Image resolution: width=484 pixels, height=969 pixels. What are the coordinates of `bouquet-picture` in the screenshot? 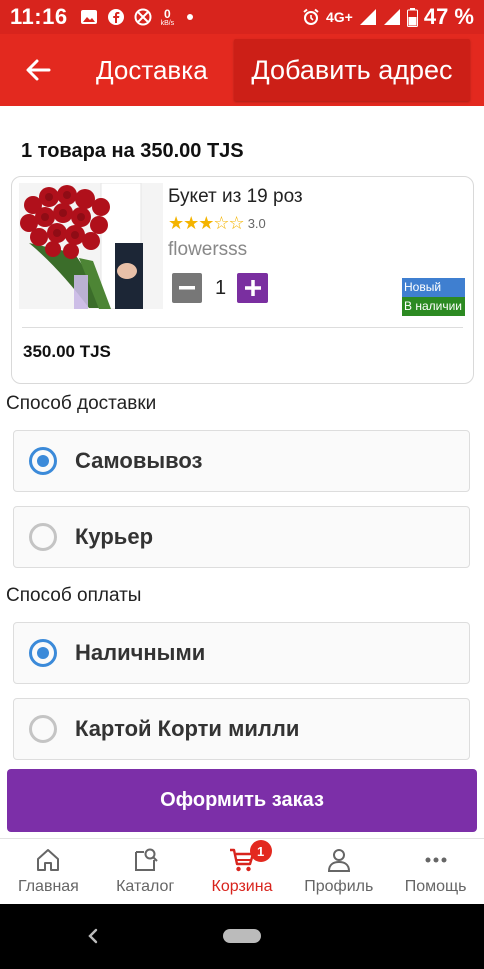 It's located at (91, 246).